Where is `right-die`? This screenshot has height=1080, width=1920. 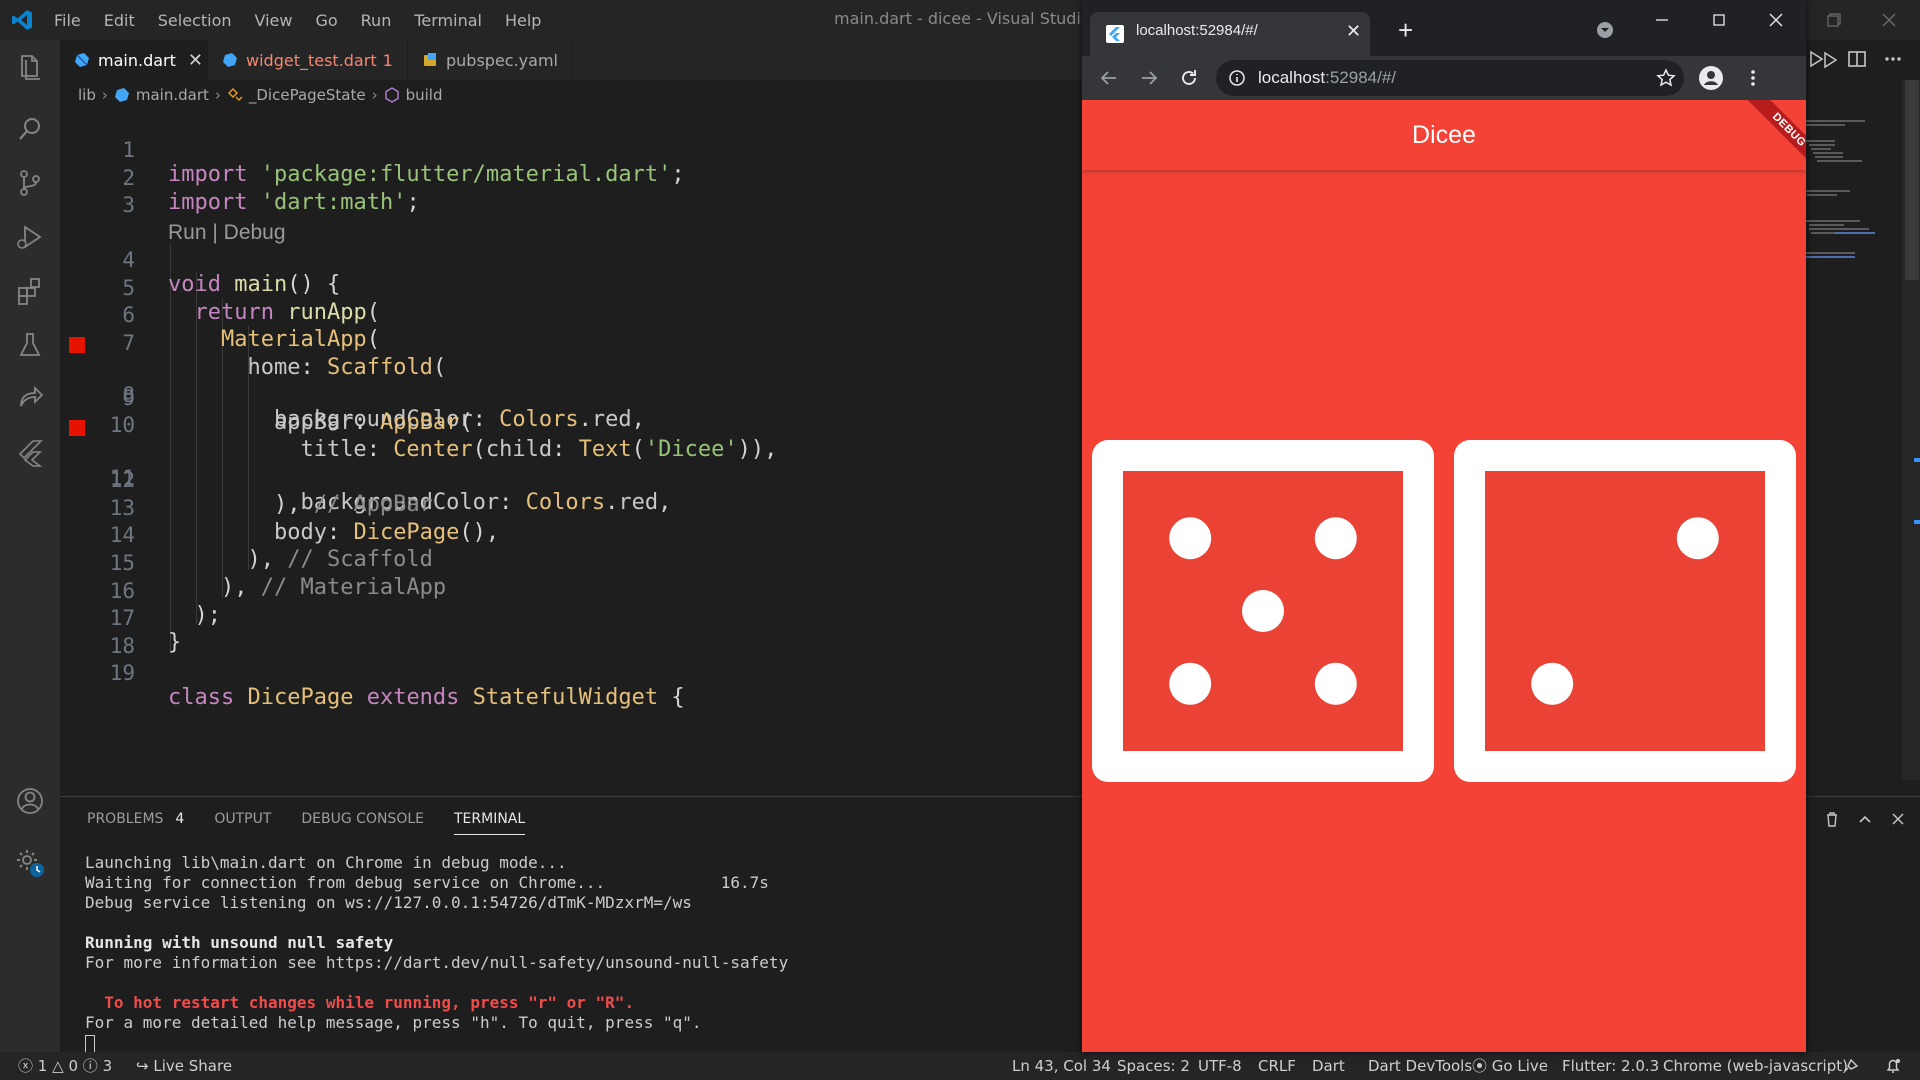
right-die is located at coordinates (1625, 611).